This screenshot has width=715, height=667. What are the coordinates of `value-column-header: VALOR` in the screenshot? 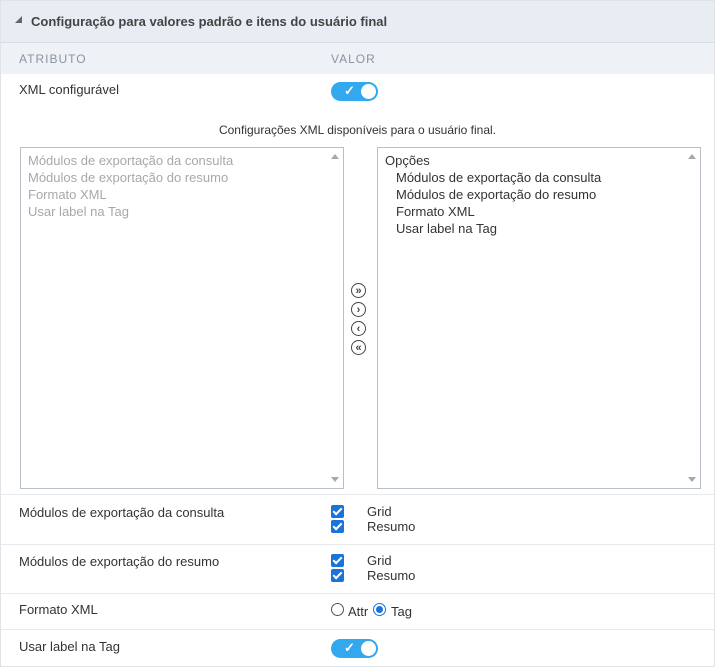 It's located at (353, 59).